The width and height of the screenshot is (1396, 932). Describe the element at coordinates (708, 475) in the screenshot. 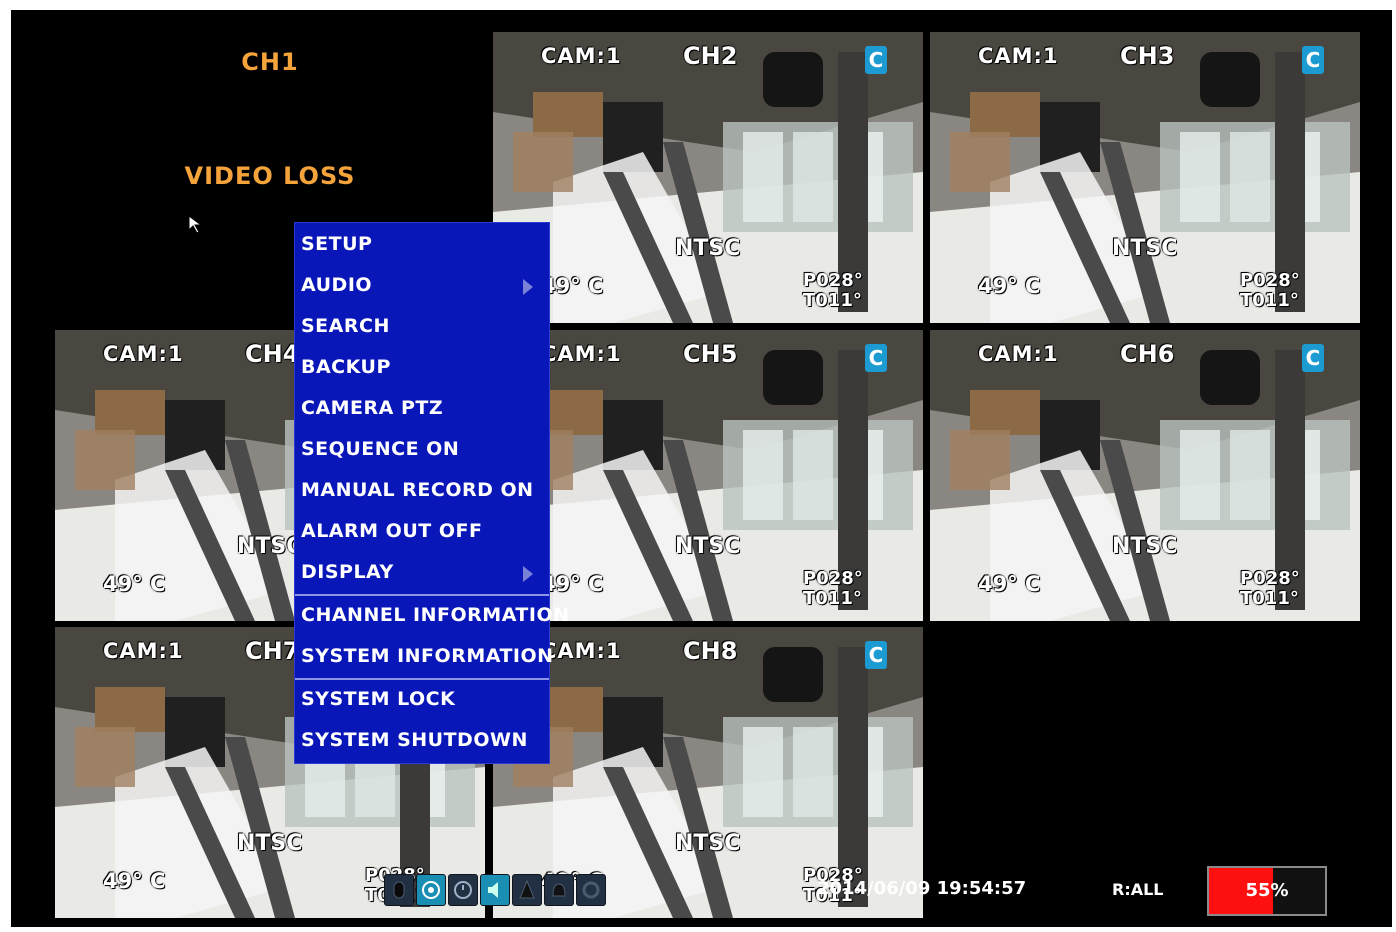

I see `camera-tile: CAM:1 CH5 NTSC 49° C P028° T011° C` at that location.